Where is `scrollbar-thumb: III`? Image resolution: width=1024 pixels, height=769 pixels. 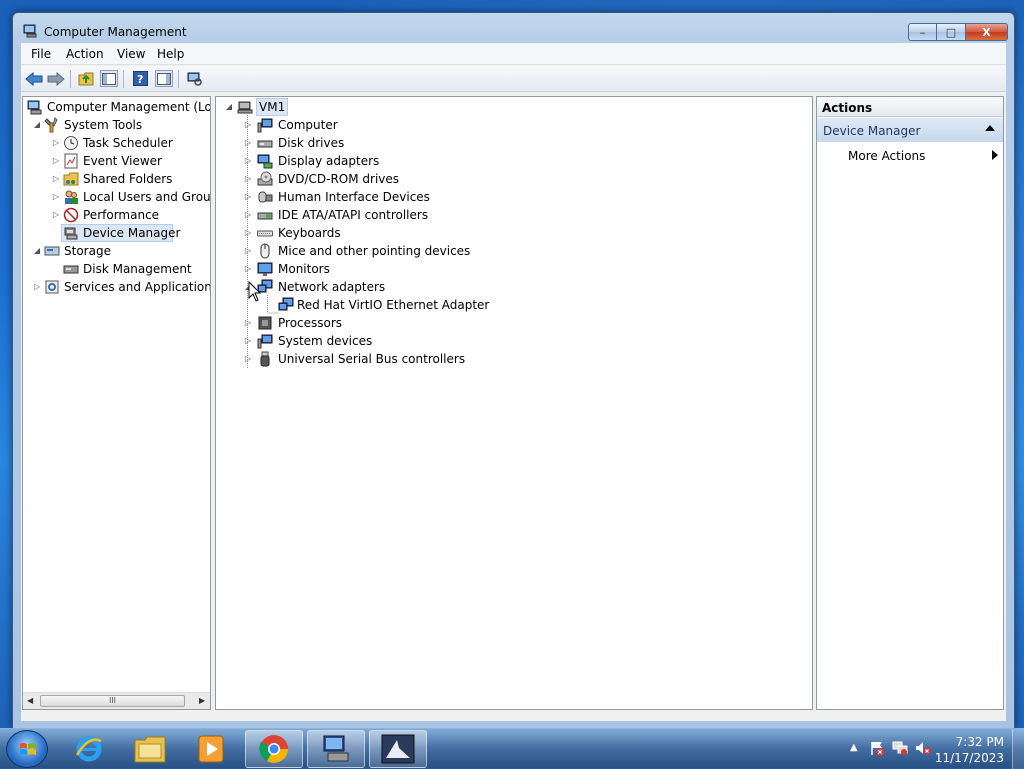 scrollbar-thumb: III is located at coordinates (112, 701).